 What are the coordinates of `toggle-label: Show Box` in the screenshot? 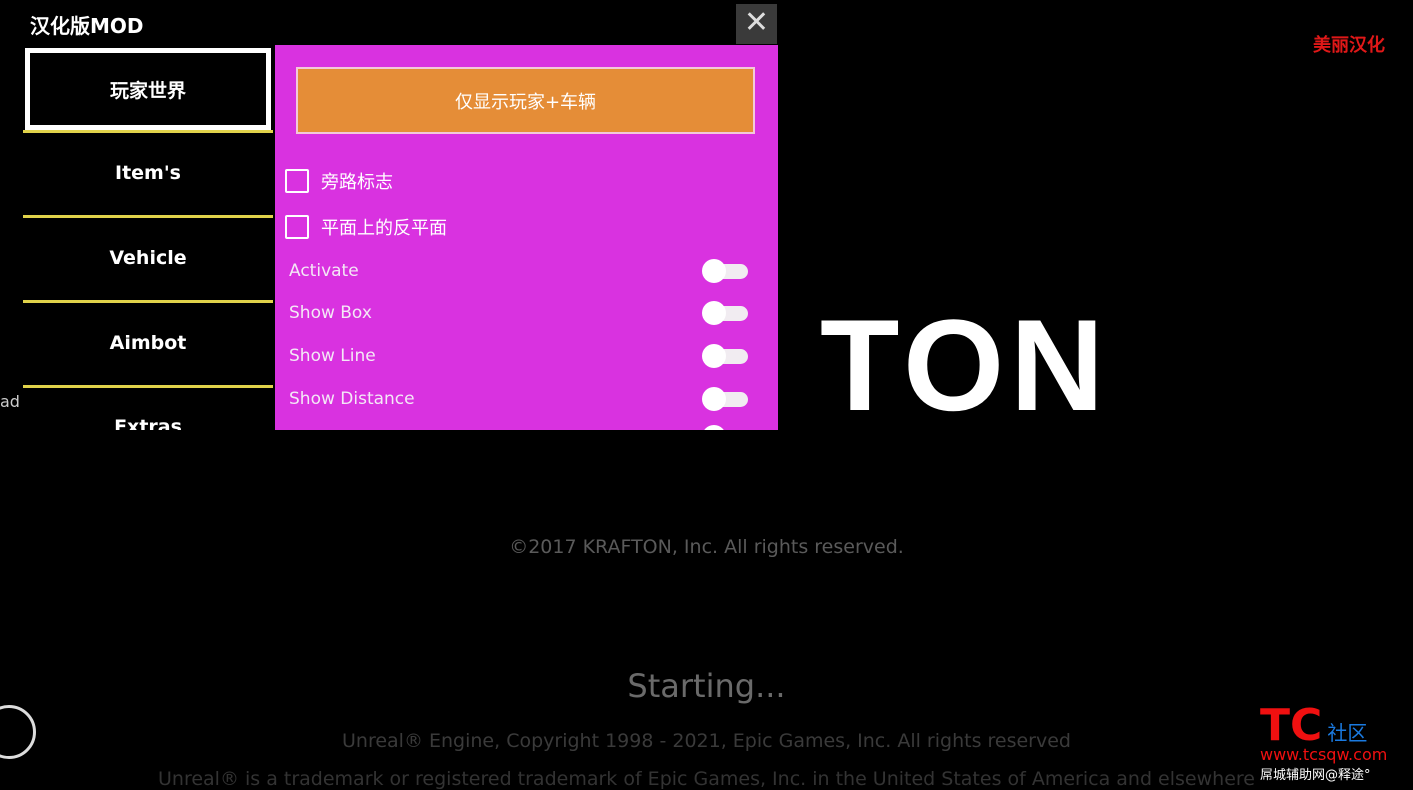 It's located at (330, 313).